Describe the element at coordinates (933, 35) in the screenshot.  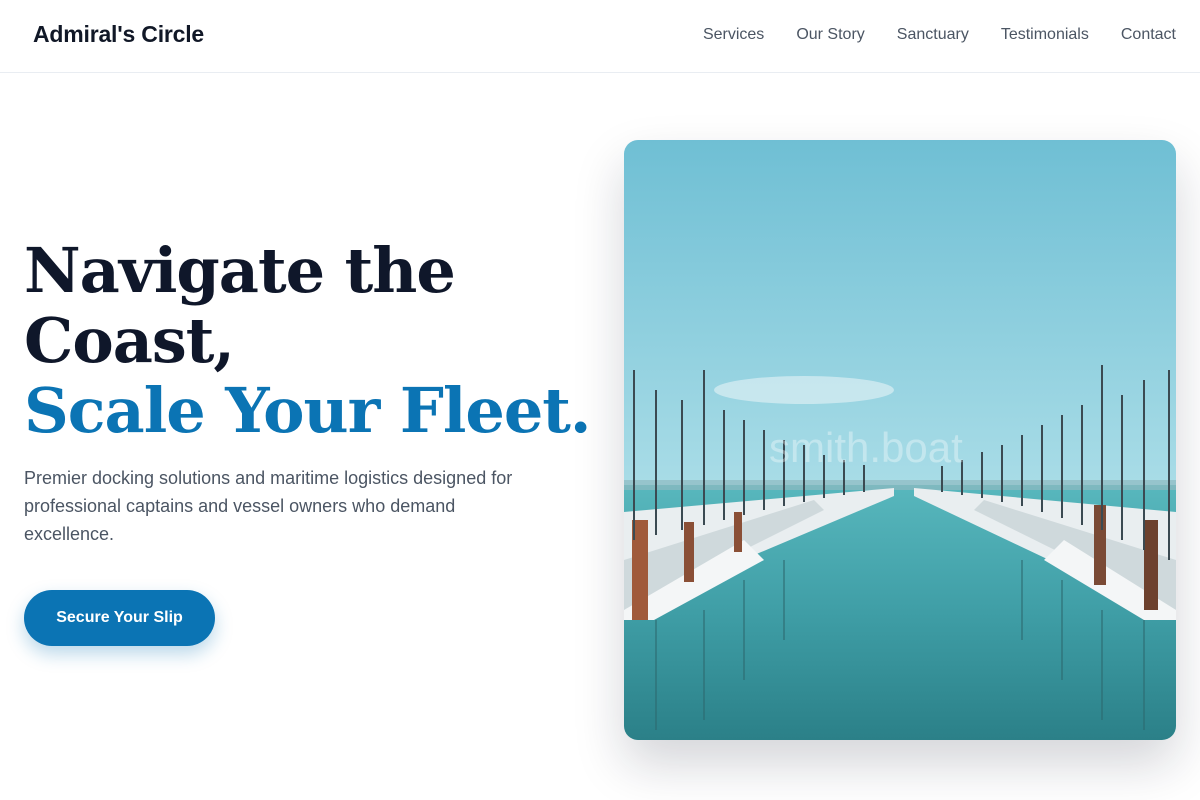
I see `nav-link-sanctuary: Sanctuary` at that location.